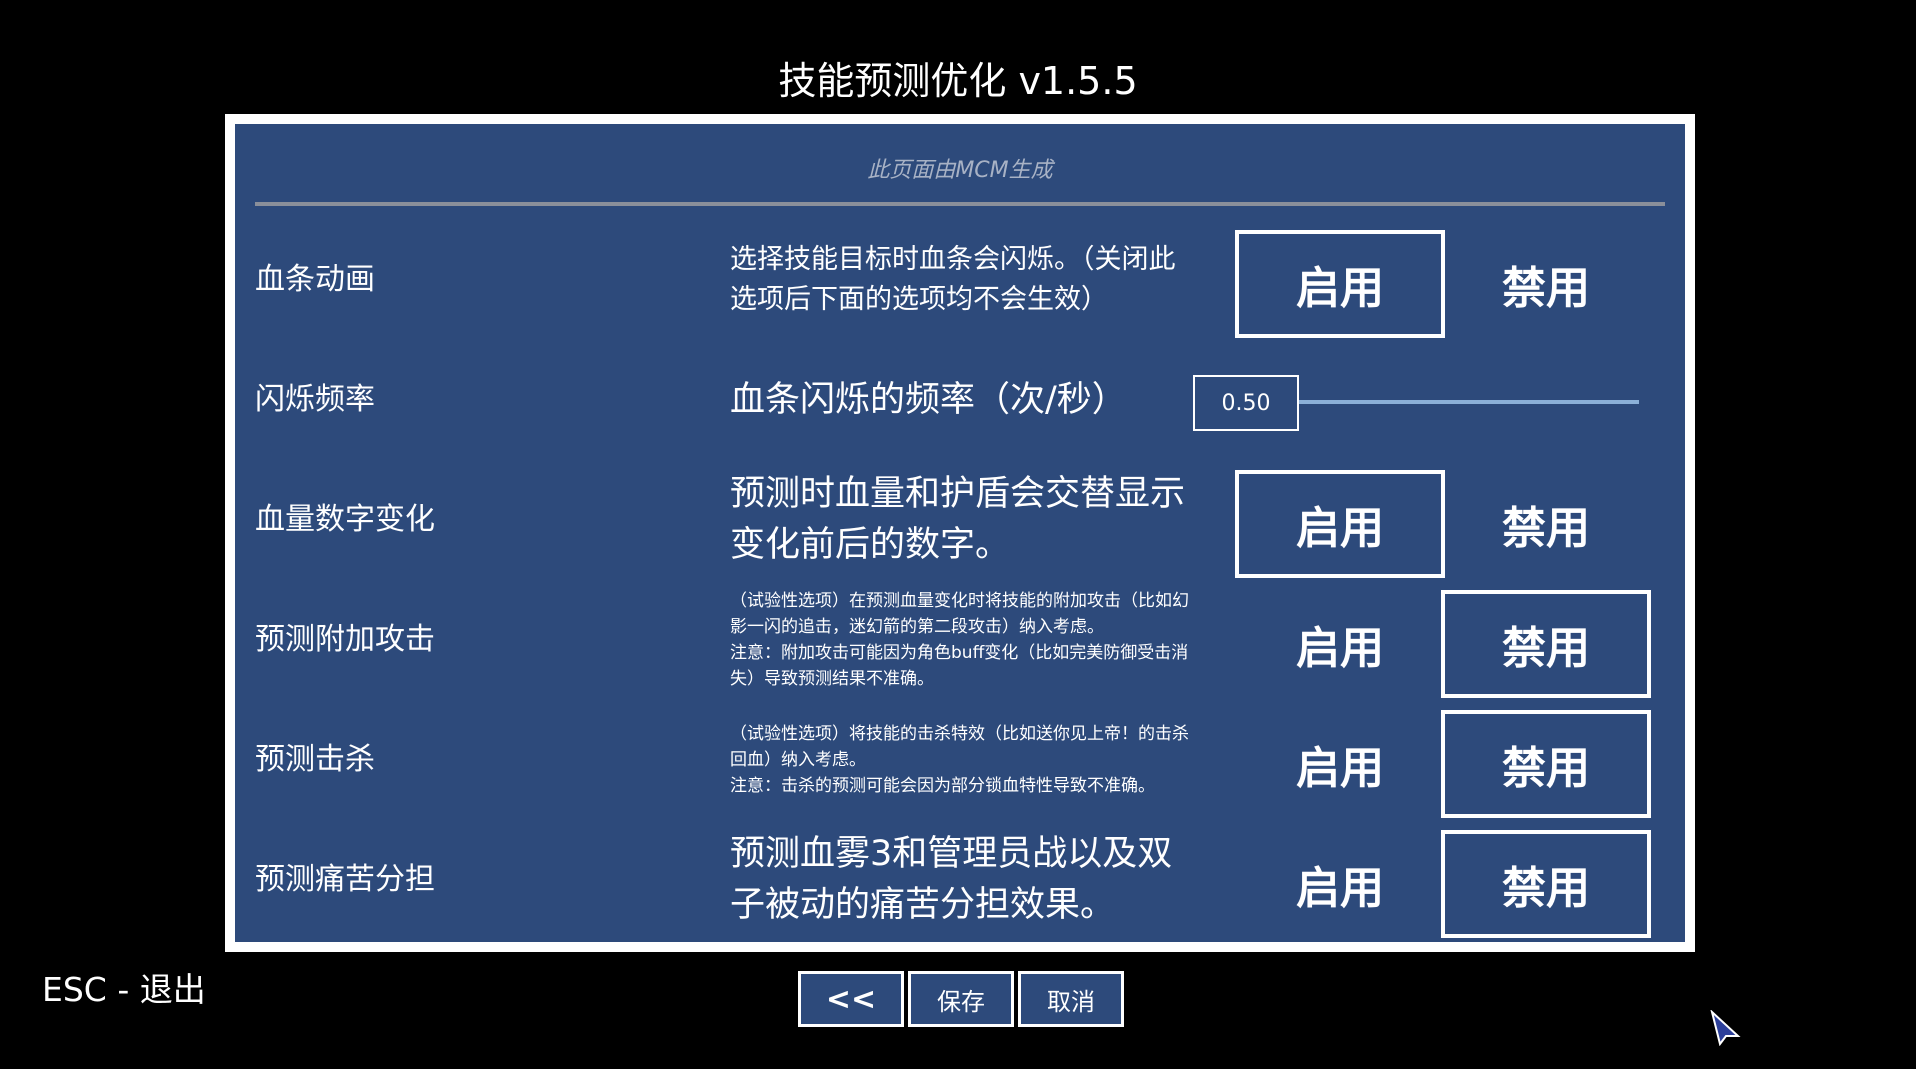 The height and width of the screenshot is (1069, 1916). What do you see at coordinates (1246, 403) in the screenshot?
I see `slider-value-box: 0.50` at bounding box center [1246, 403].